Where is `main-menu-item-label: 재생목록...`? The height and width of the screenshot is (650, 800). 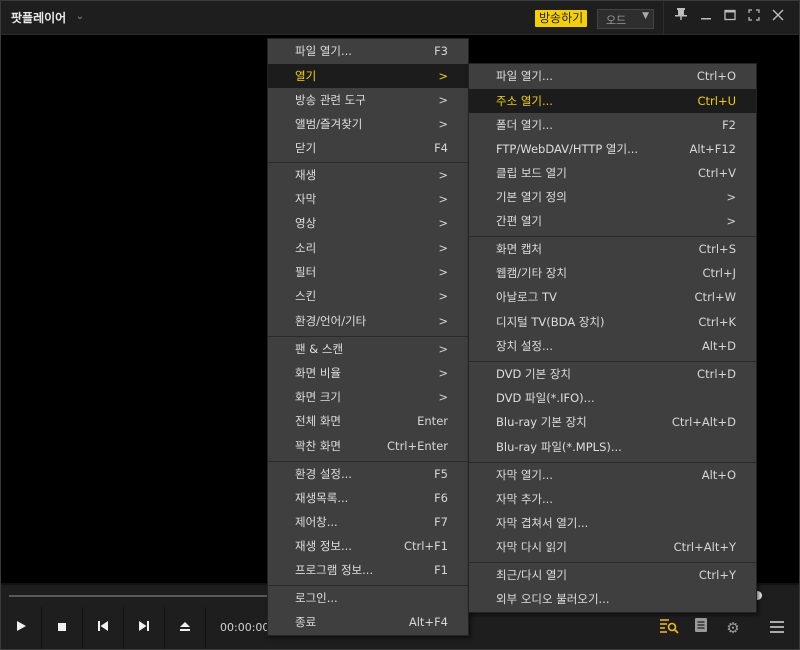 main-menu-item-label: 재생목록... is located at coordinates (322, 498).